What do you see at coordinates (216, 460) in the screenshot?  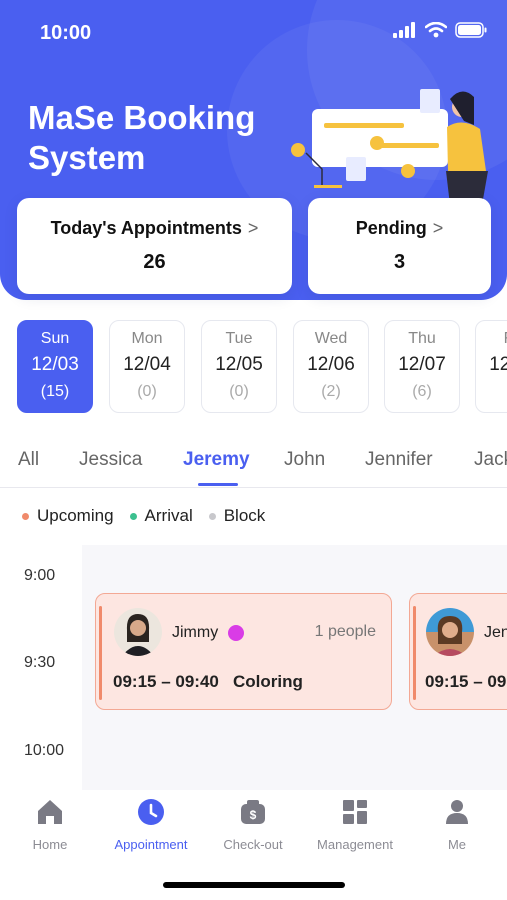 I see `tab-jeremy: Jeremy` at bounding box center [216, 460].